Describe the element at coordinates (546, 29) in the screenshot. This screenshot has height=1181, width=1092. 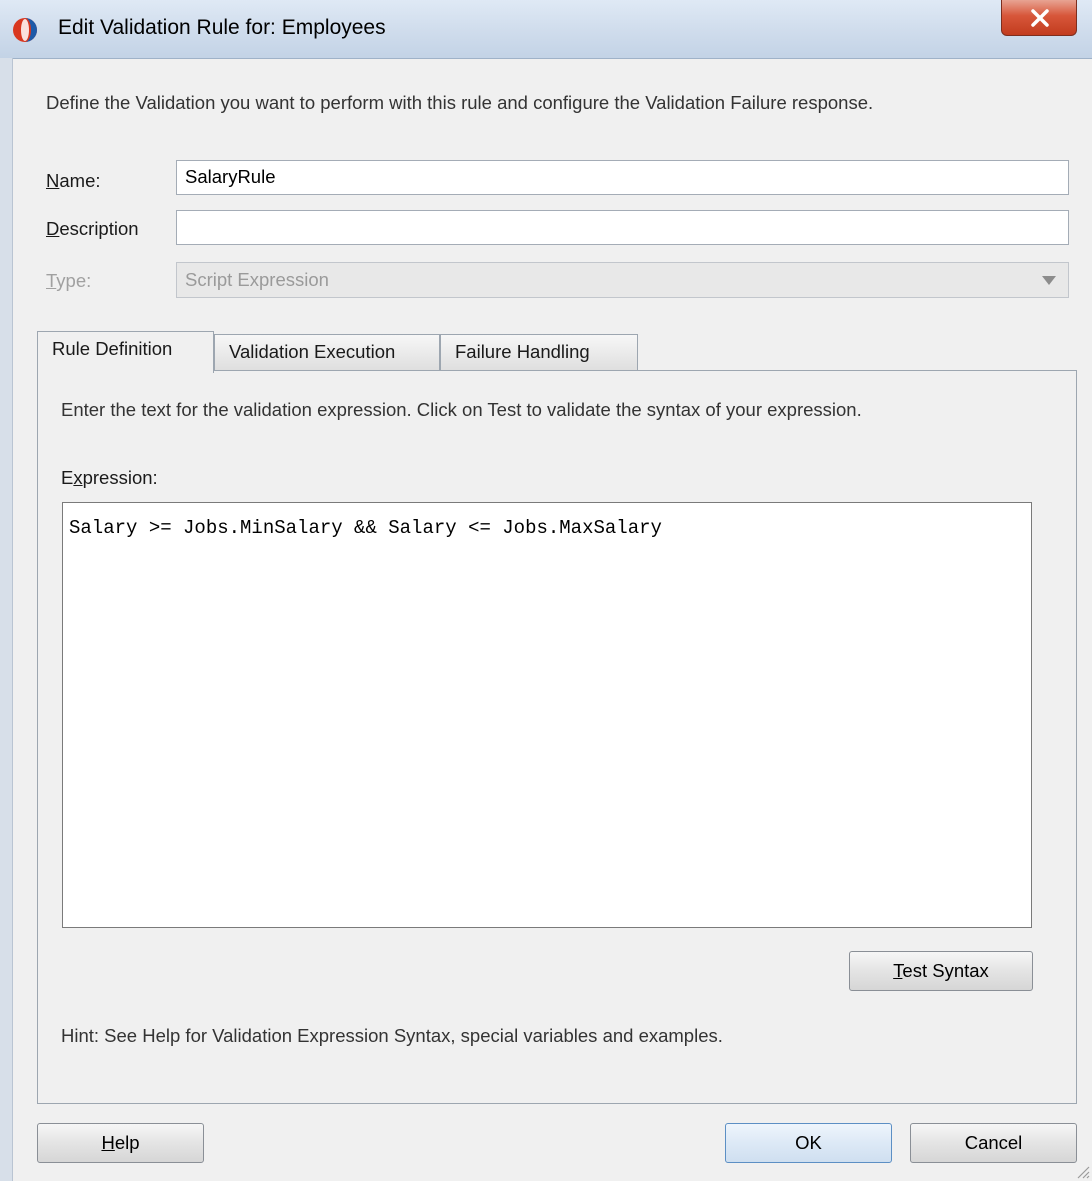
I see `title-bar: Edit Validation Rule for: Employees` at that location.